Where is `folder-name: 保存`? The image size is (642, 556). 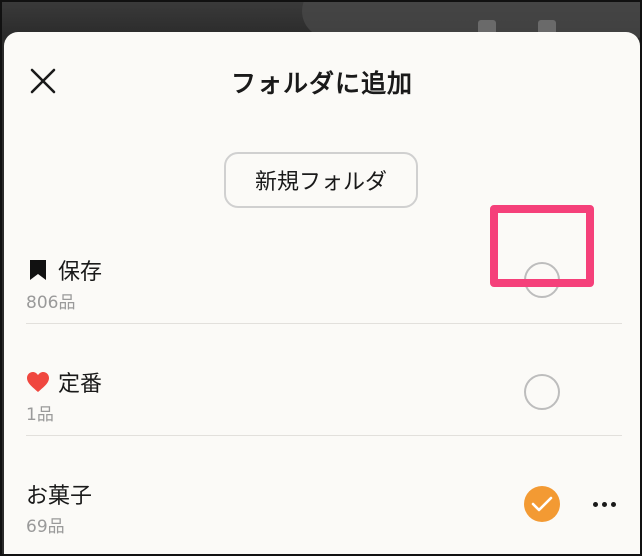
folder-name: 保存 is located at coordinates (80, 272).